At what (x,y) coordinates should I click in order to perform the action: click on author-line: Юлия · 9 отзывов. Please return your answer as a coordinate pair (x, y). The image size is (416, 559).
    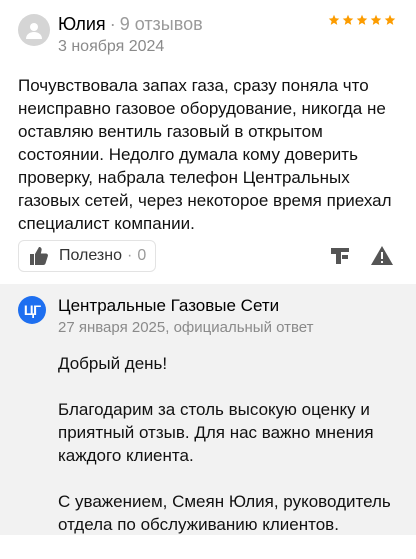
    Looking at the image, I should click on (130, 24).